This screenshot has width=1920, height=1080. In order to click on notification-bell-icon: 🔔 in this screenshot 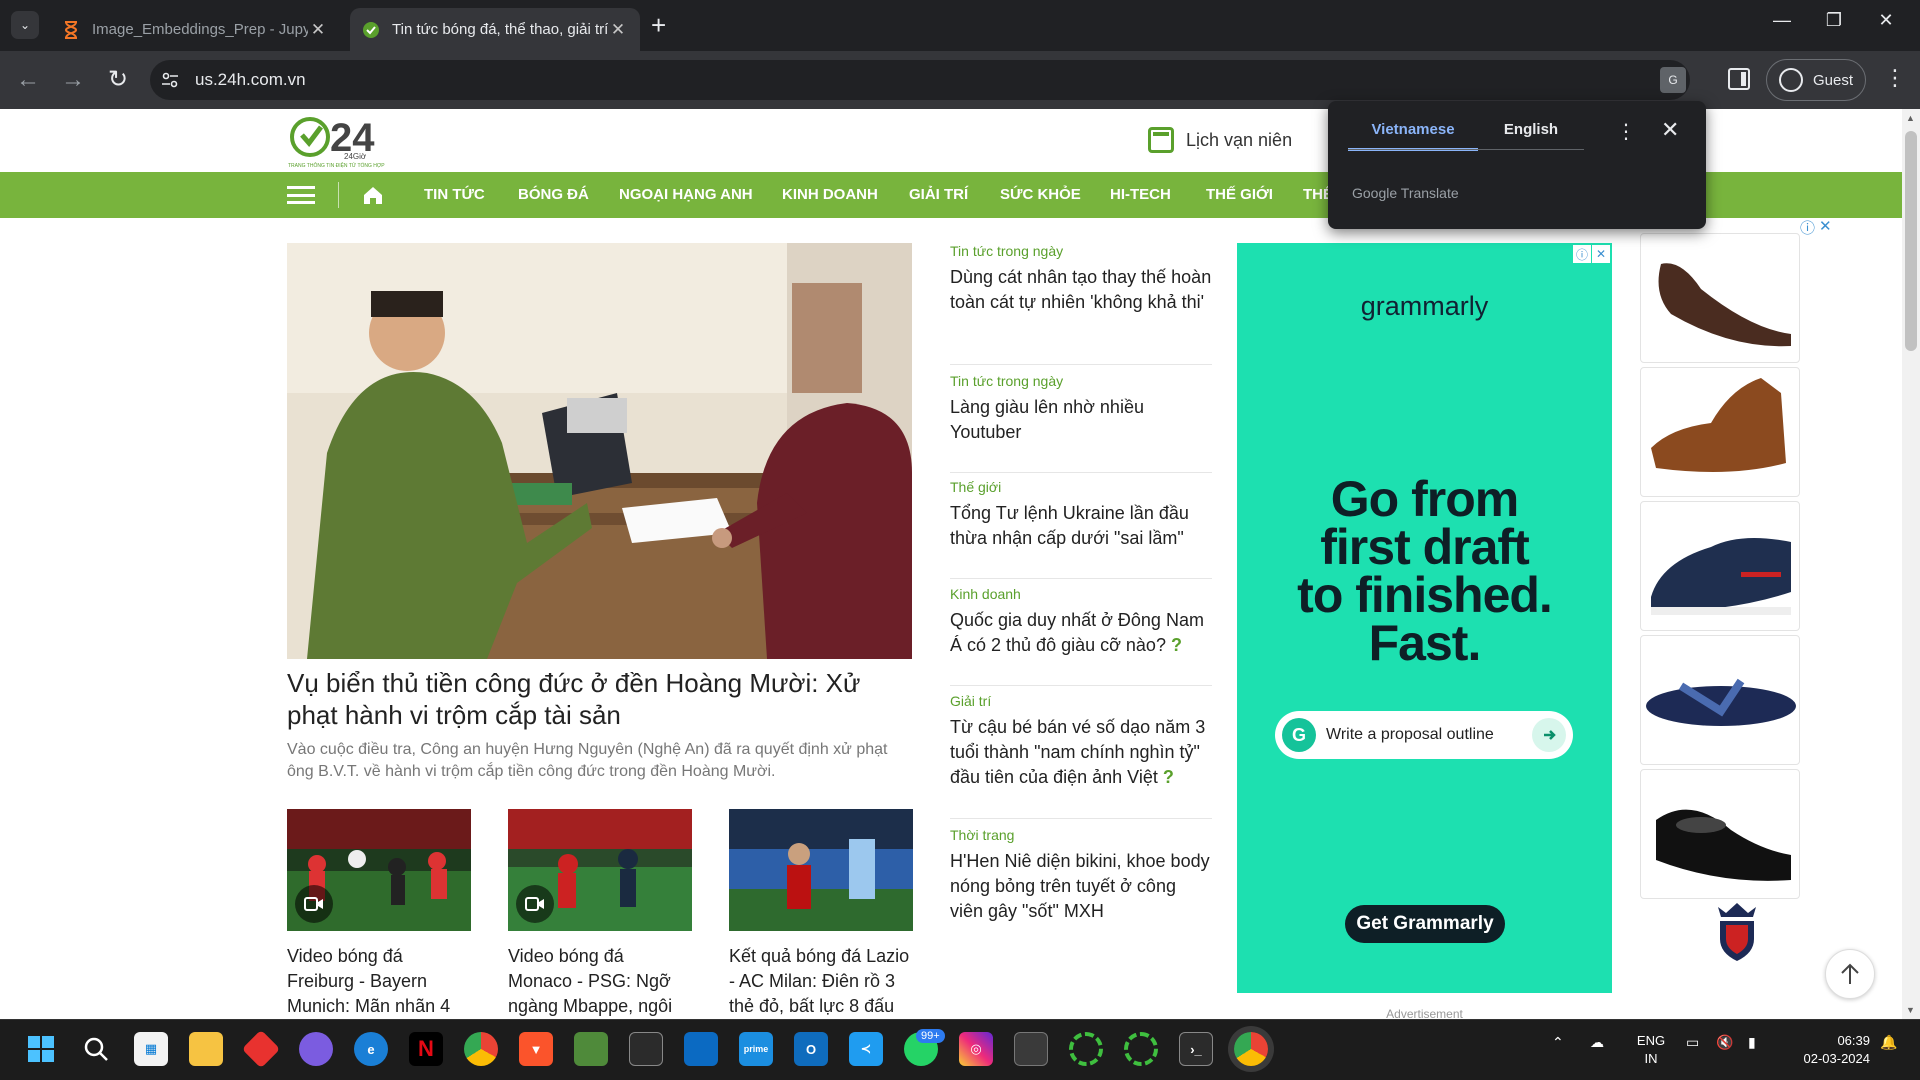, I will do `click(1888, 1042)`.